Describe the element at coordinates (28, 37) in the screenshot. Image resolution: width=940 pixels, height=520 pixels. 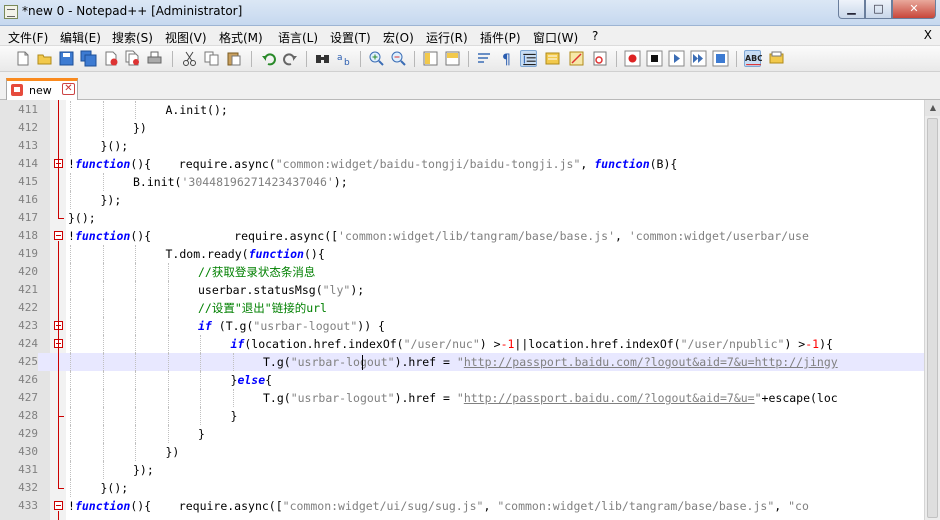
I see `menu-file: 文件(F)` at that location.